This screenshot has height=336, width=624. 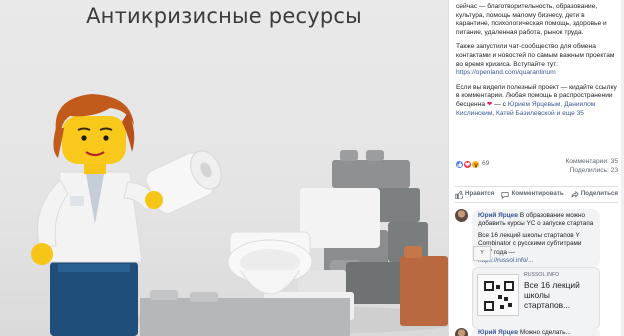 I want to click on qr-pattern-icon, so click(x=499, y=296).